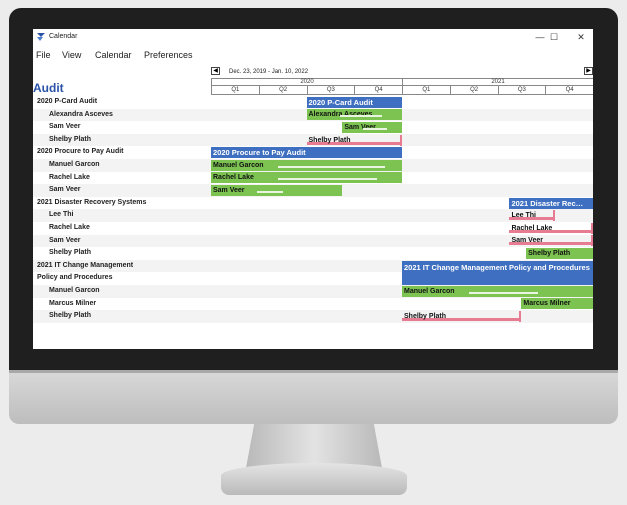 The height and width of the screenshot is (505, 627). What do you see at coordinates (259, 153) in the screenshot?
I see `bar-label: 2020 Procure to Pay Audit` at bounding box center [259, 153].